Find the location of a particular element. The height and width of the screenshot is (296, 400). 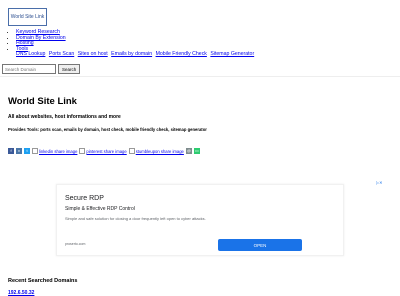

sms-icon: ▭ is located at coordinates (196, 151).